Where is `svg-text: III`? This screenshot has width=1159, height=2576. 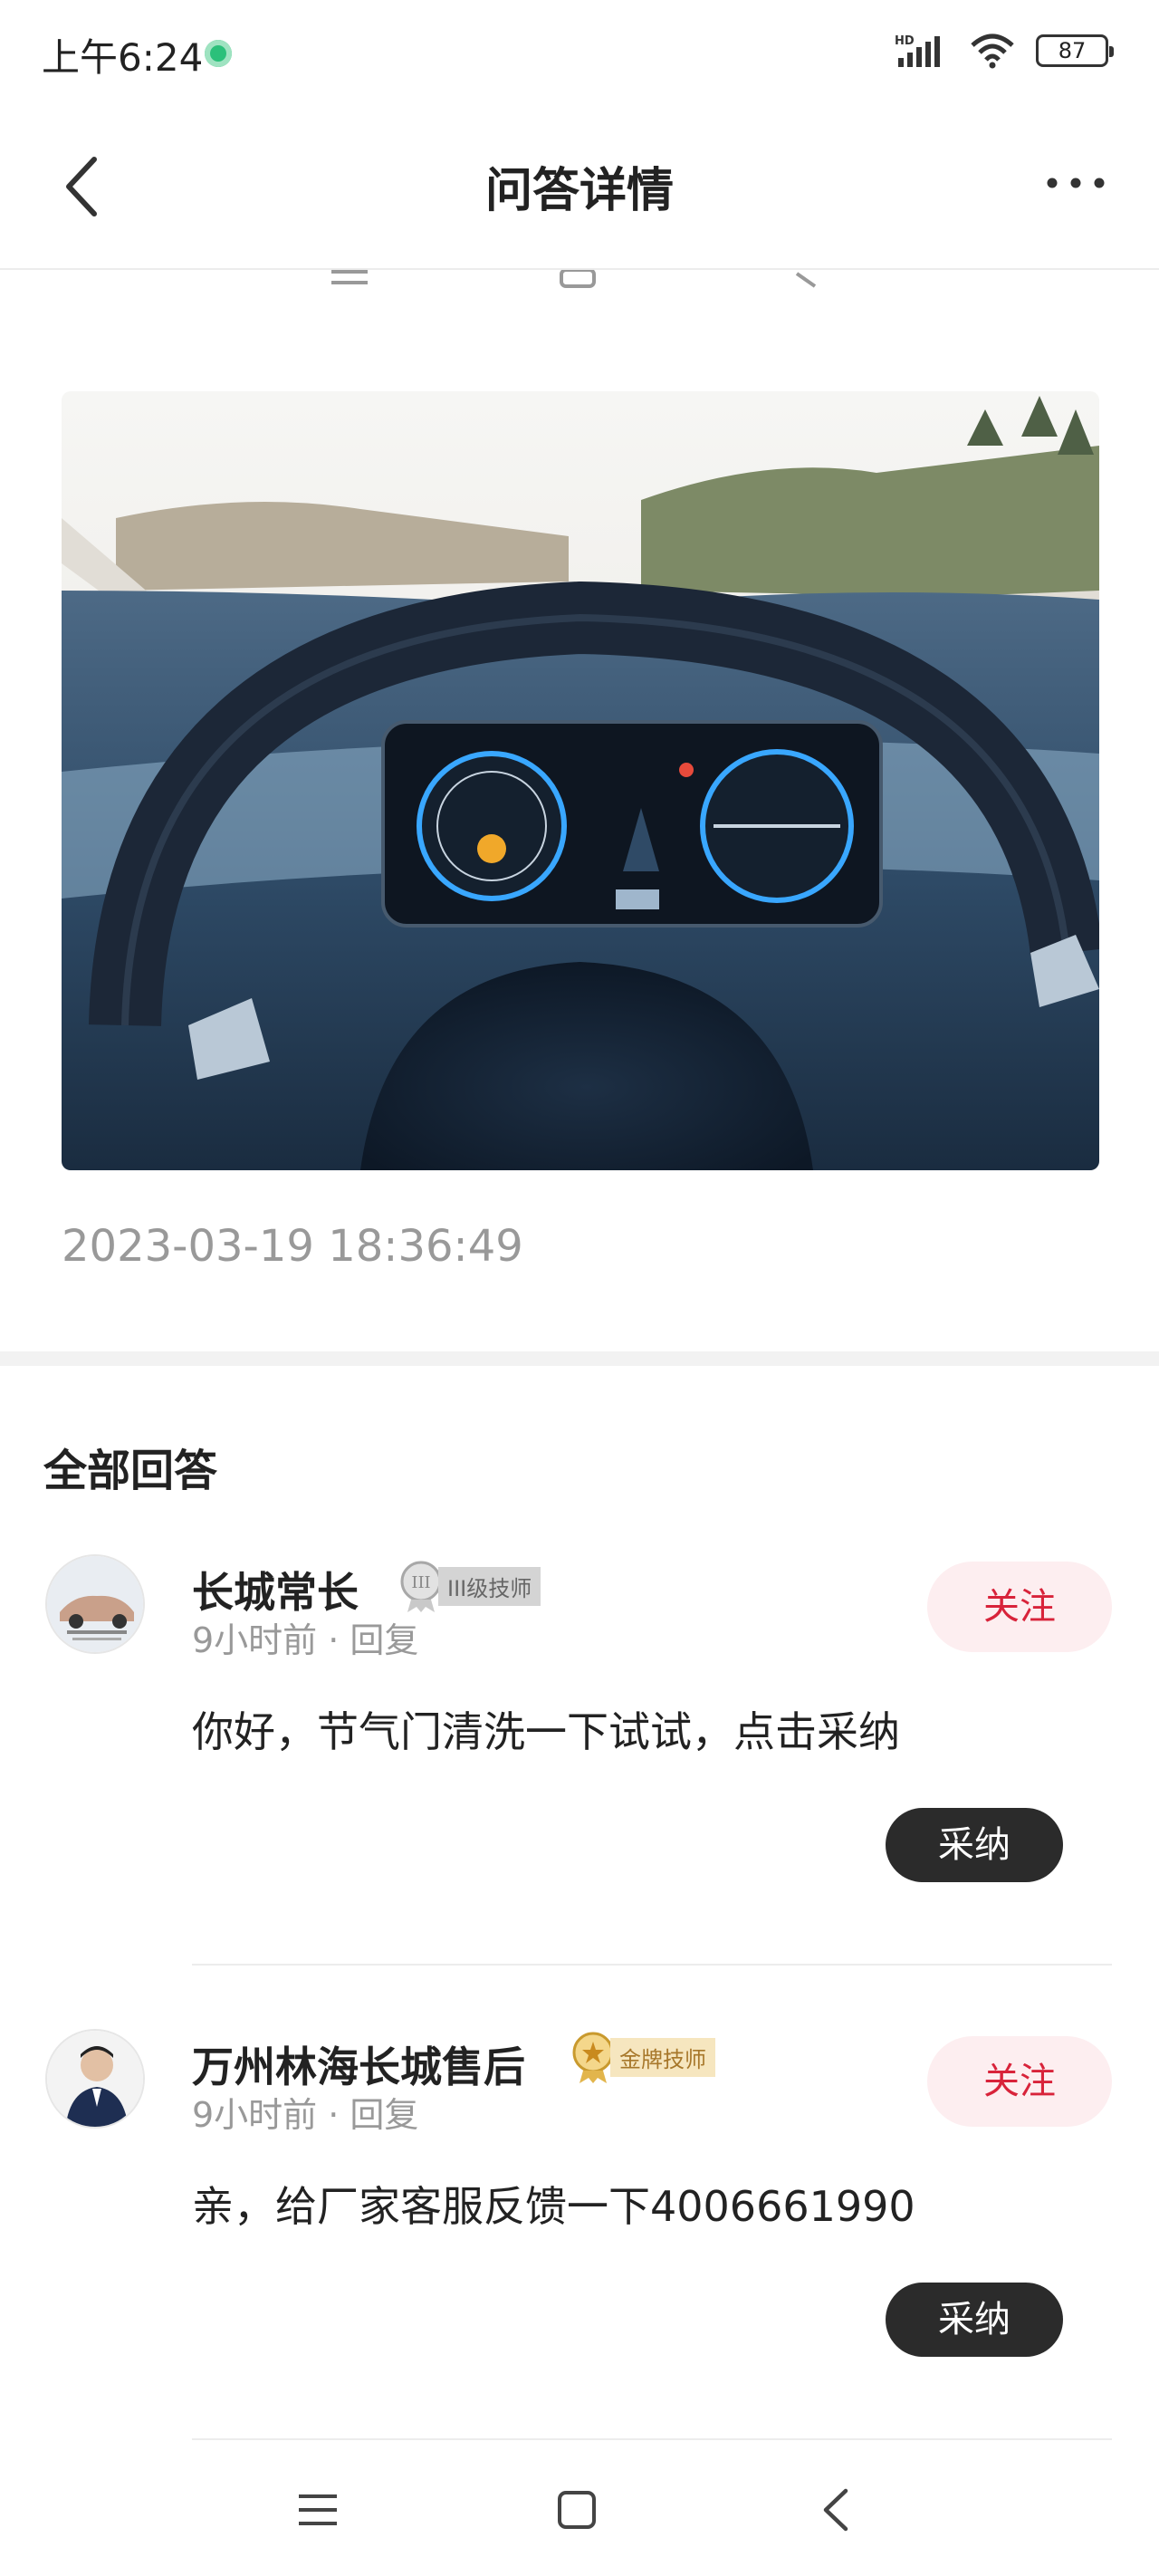
svg-text: III is located at coordinates (420, 1582).